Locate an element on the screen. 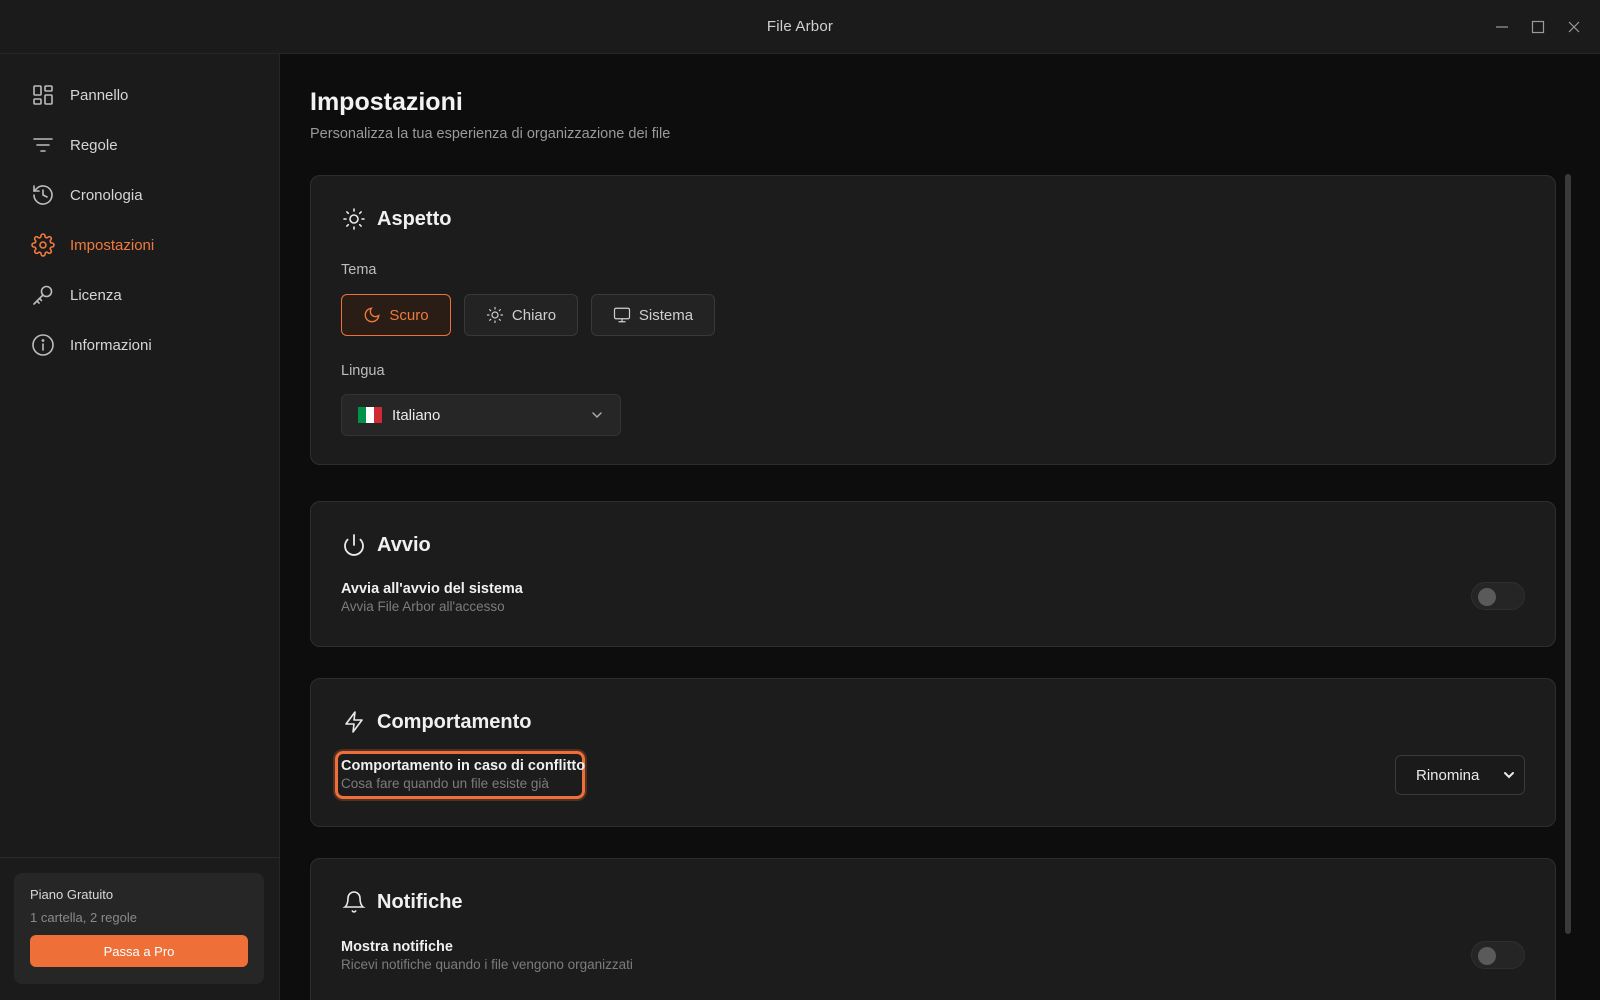 The width and height of the screenshot is (1600, 1000). info-icon is located at coordinates (43, 345).